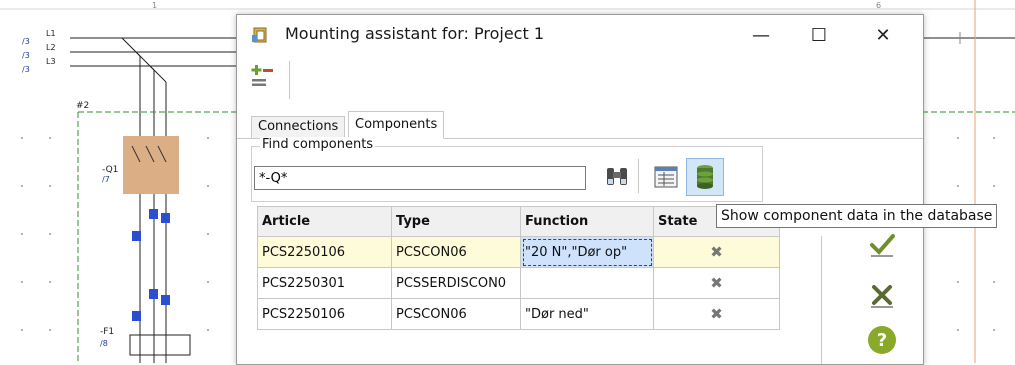 This screenshot has width=1015, height=365. I want to click on device-f1-ref: /8, so click(104, 343).